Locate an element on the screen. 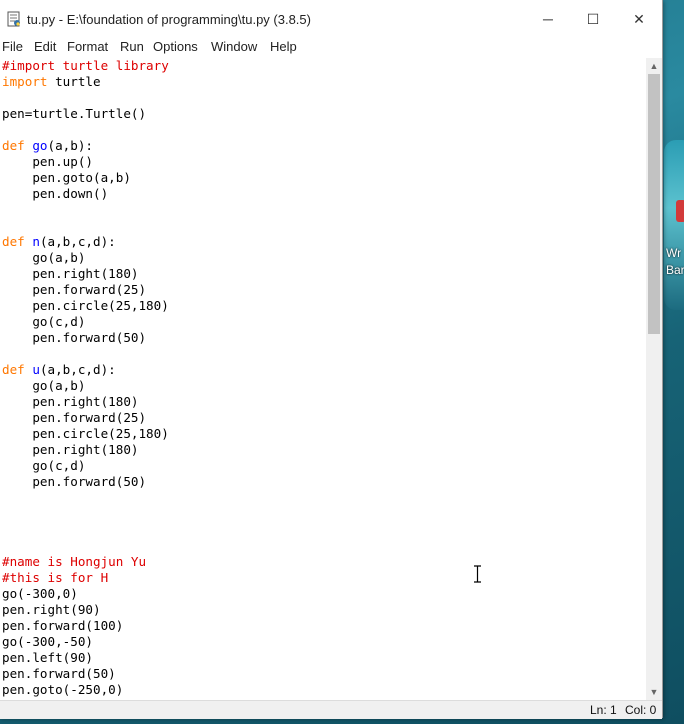 The height and width of the screenshot is (724, 684). maximize-button: ☐ is located at coordinates (593, 19).